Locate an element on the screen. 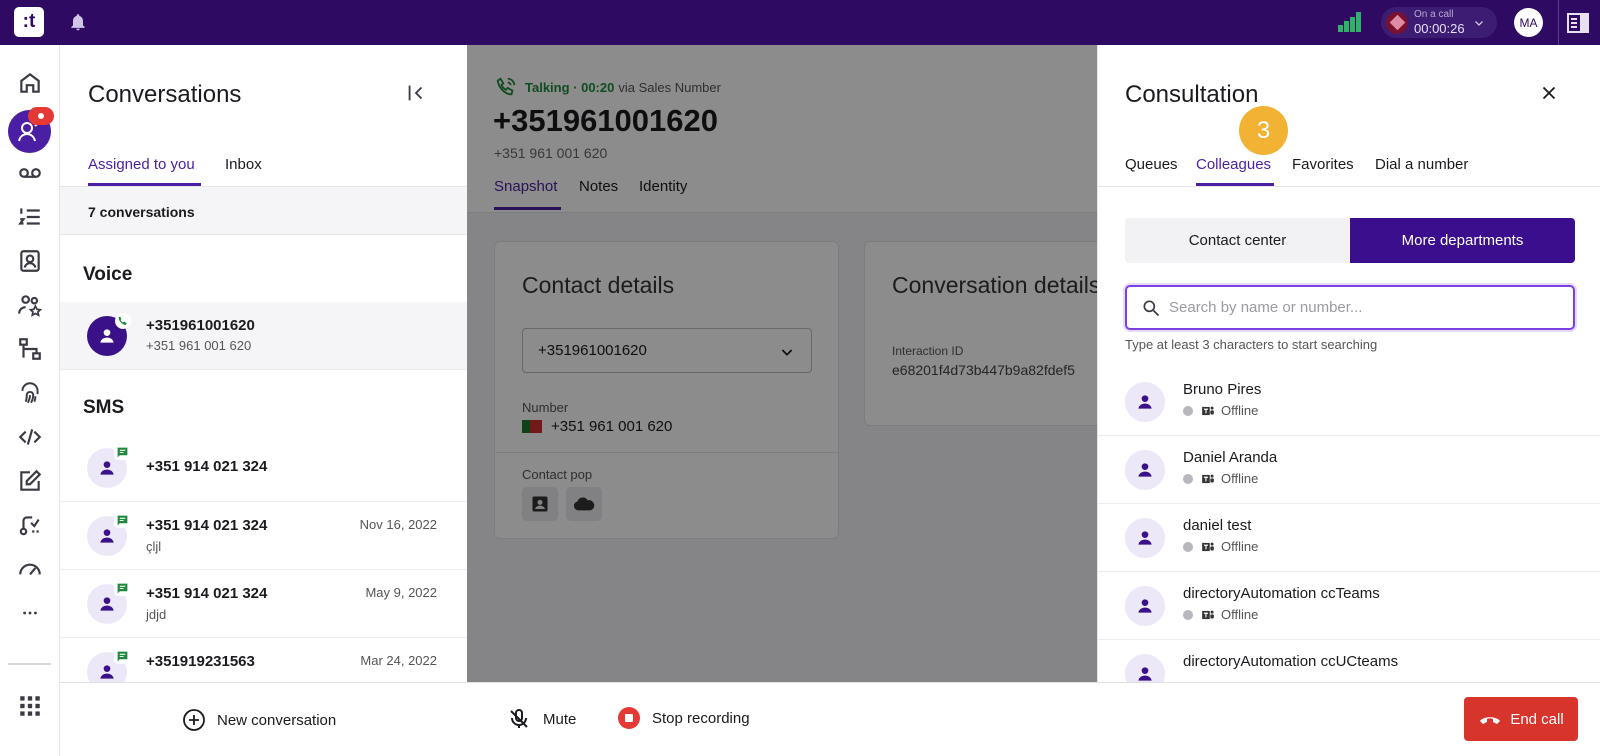 This screenshot has height=756, width=1600. analytics-flow-icon is located at coordinates (30, 525).